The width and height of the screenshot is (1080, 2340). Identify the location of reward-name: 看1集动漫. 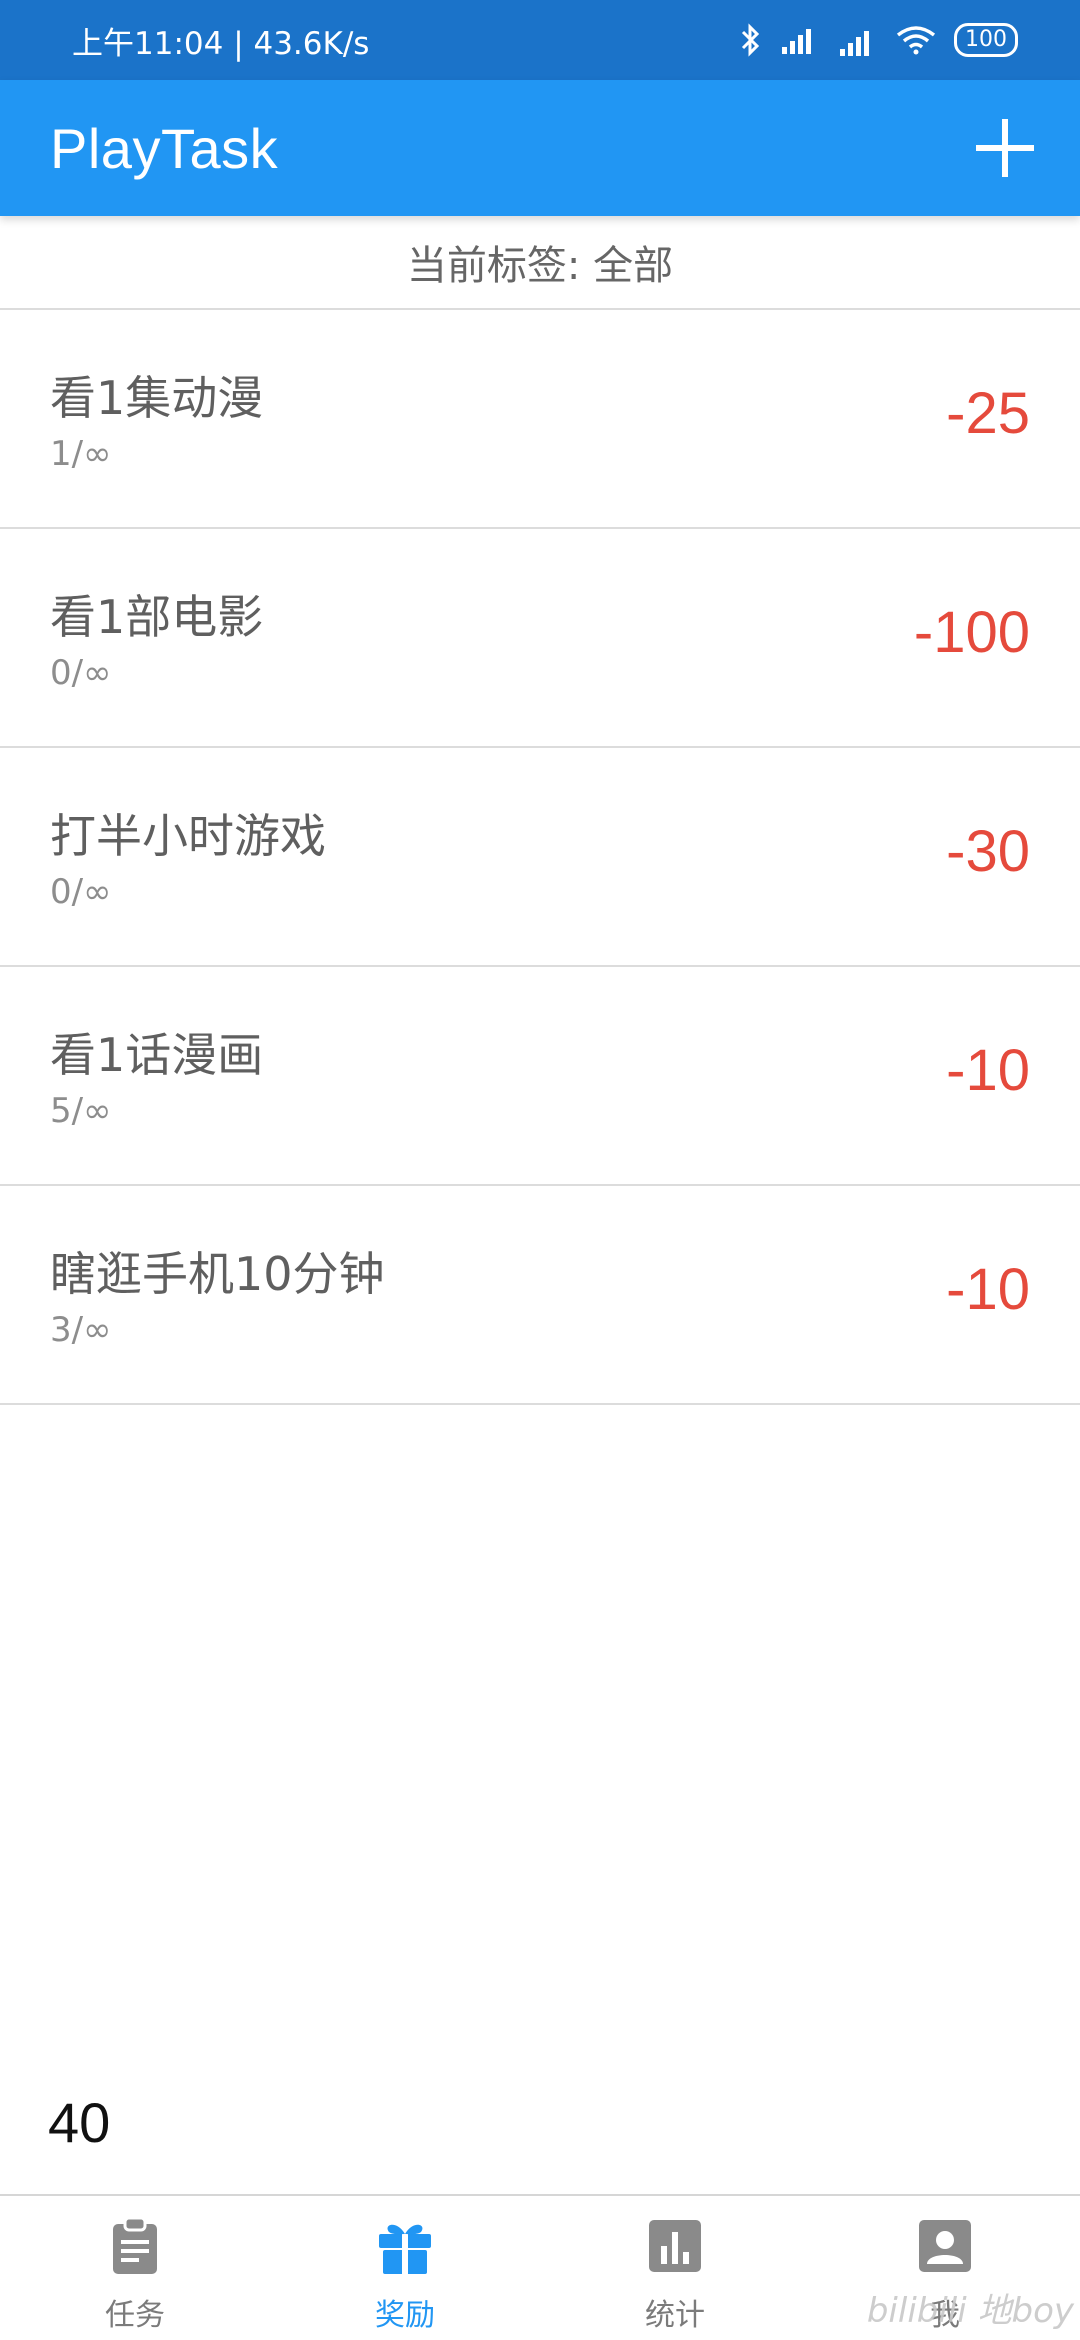
(157, 398).